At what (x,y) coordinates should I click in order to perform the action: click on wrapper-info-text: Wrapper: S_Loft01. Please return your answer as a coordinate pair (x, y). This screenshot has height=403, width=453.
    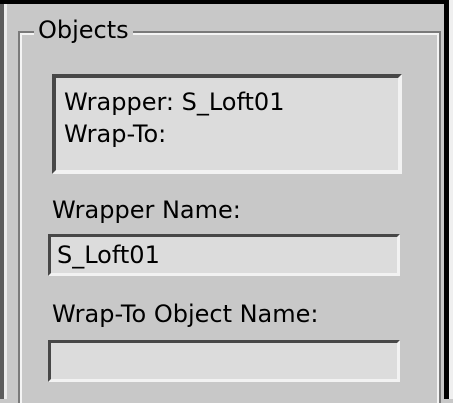
    Looking at the image, I should click on (174, 102).